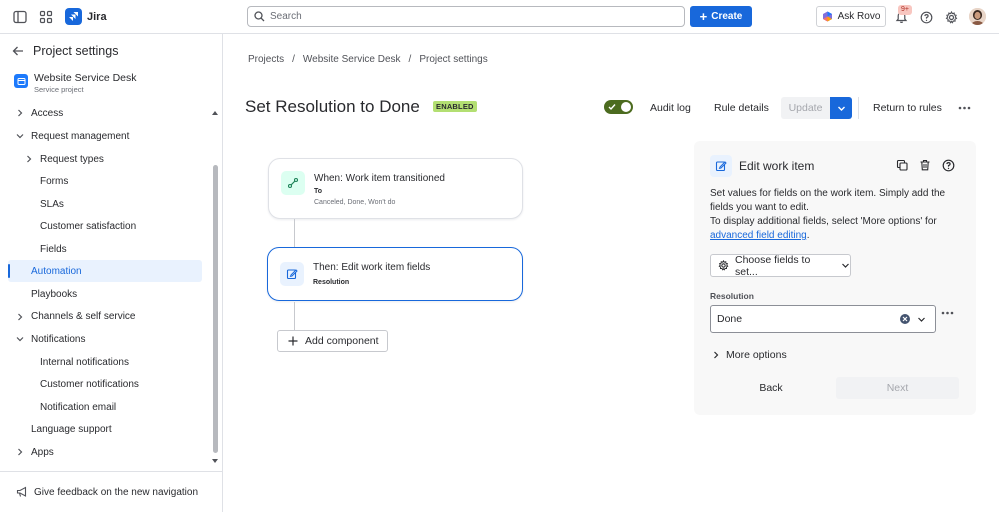  What do you see at coordinates (858, 108) in the screenshot?
I see `header-divider` at bounding box center [858, 108].